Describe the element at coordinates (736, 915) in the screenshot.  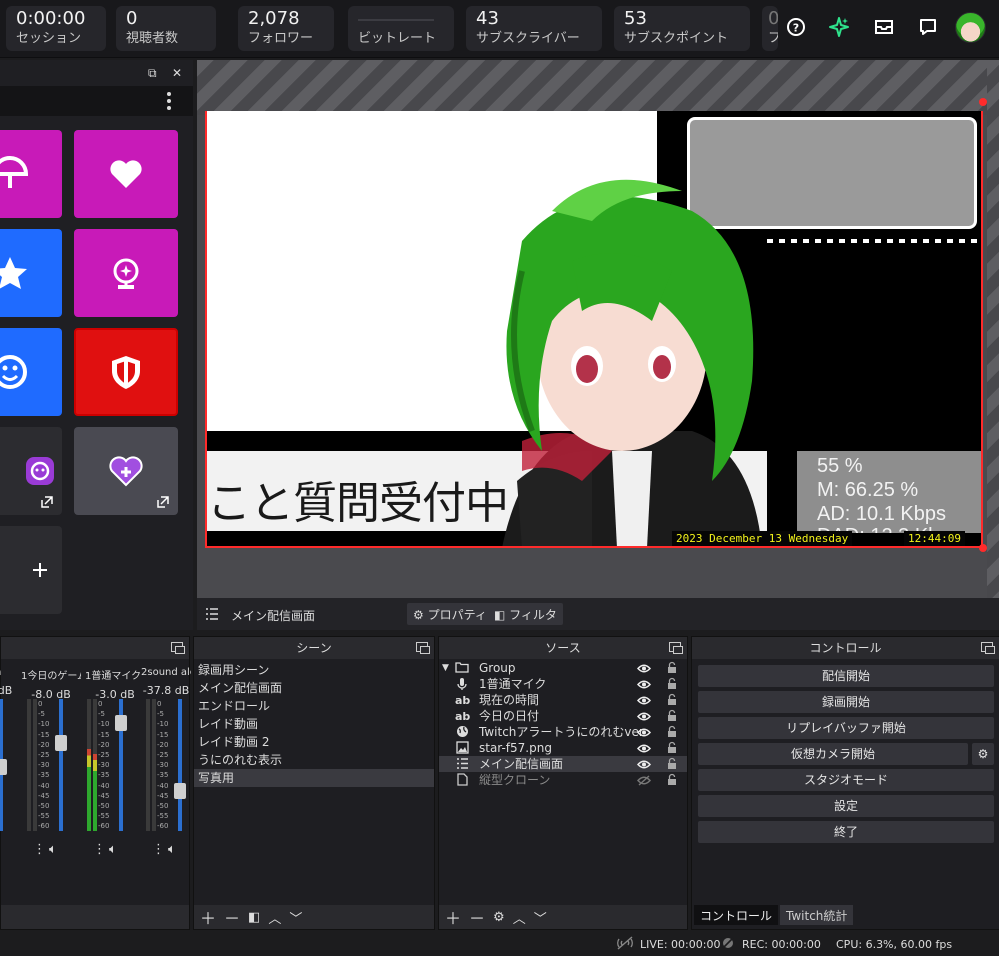
I see `tab-controls: コントロール` at that location.